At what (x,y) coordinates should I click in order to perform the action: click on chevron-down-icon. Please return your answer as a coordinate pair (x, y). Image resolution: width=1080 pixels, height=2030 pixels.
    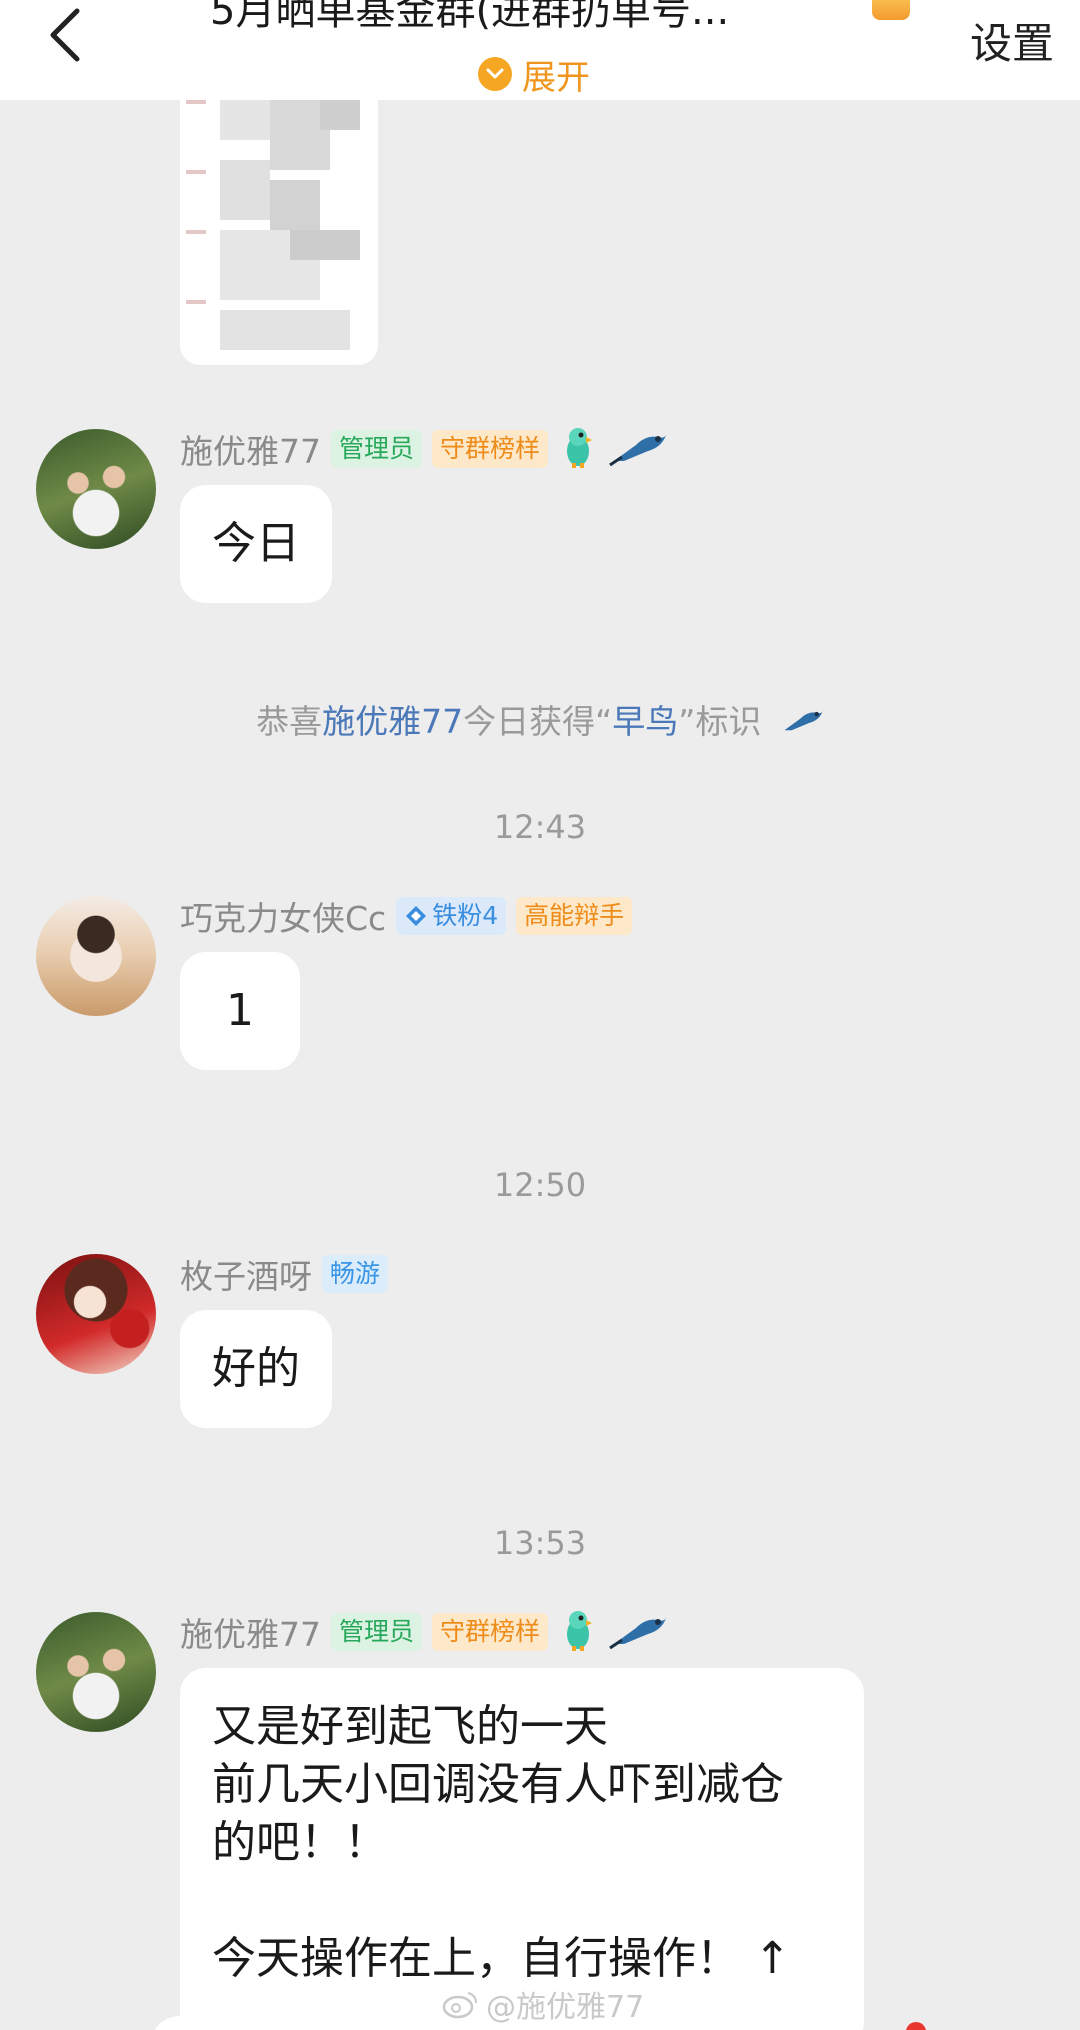
    Looking at the image, I should click on (495, 74).